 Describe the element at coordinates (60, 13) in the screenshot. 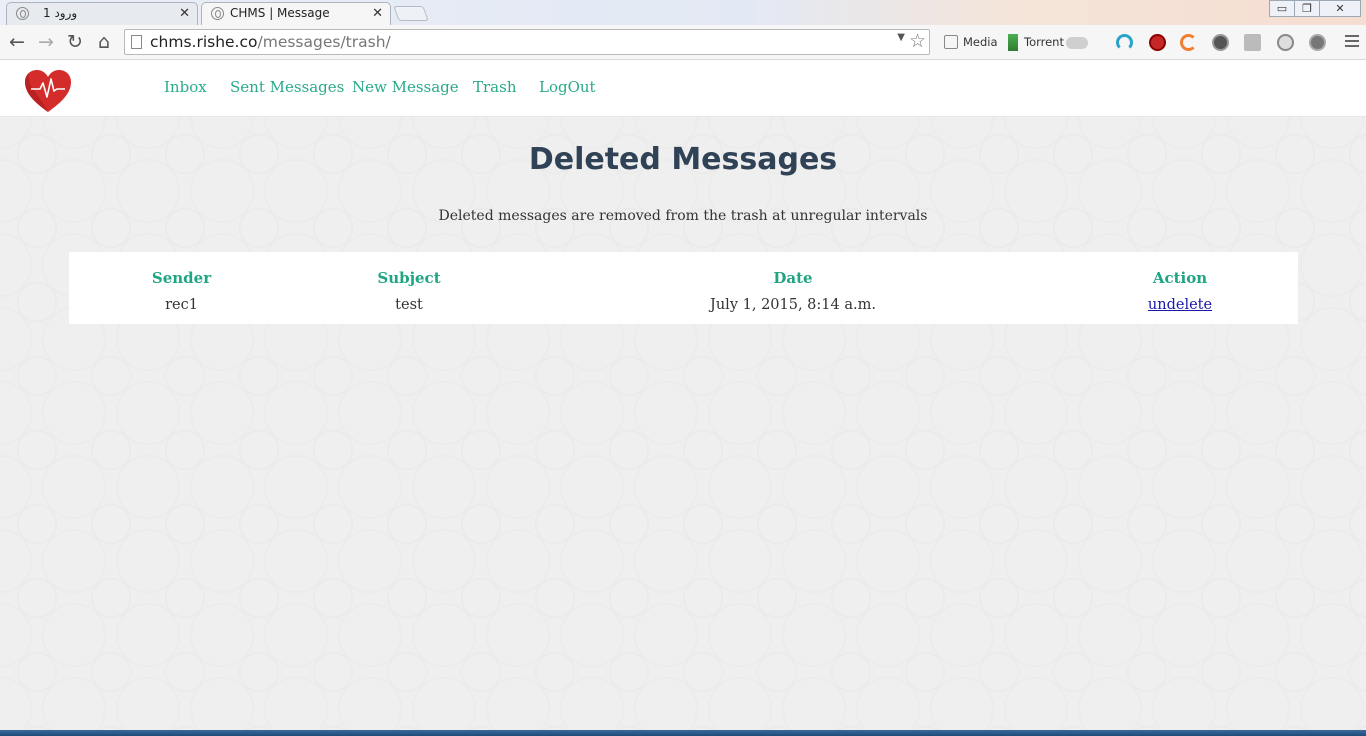

I see `tab-title: ورود 1` at that location.